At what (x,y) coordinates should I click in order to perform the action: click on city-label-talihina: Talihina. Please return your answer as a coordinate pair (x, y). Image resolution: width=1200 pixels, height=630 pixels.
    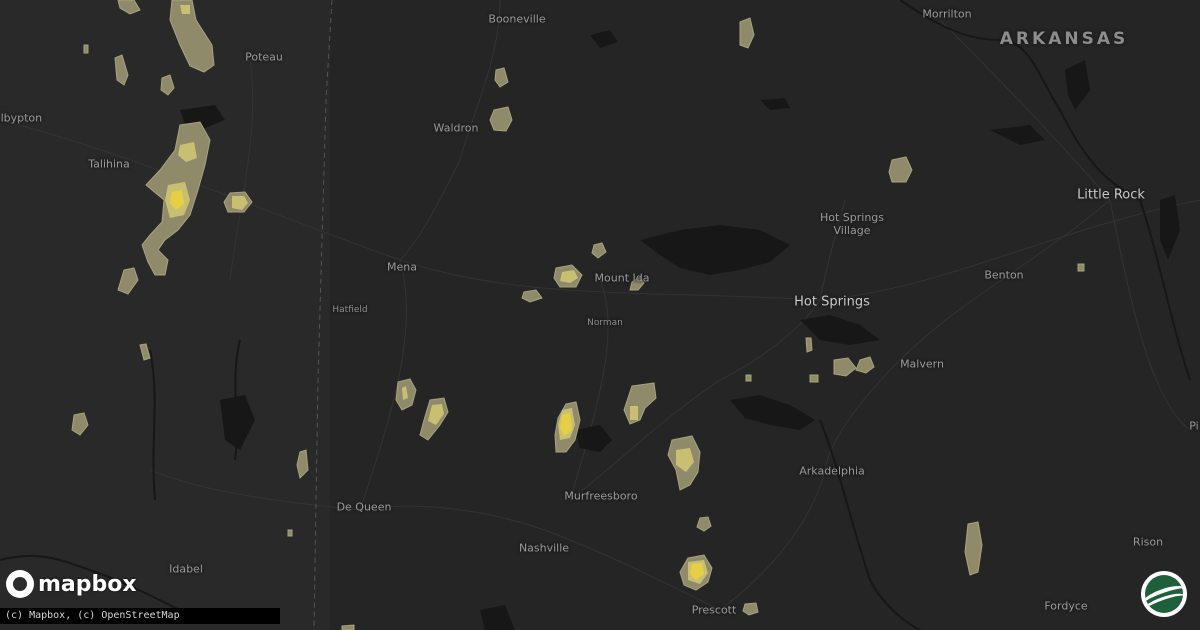
    Looking at the image, I should click on (109, 164).